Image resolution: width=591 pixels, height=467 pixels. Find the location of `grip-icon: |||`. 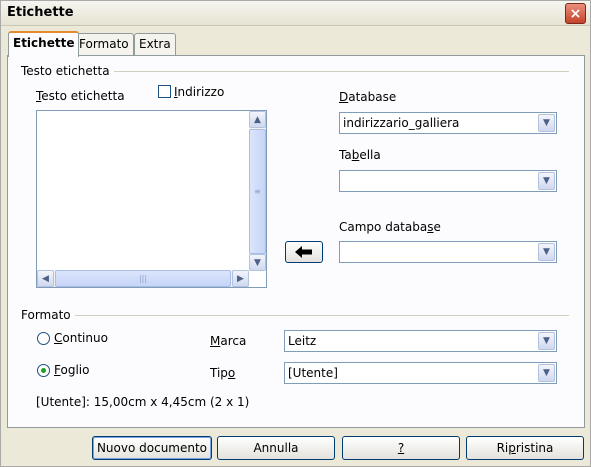

grip-icon: ||| is located at coordinates (143, 278).